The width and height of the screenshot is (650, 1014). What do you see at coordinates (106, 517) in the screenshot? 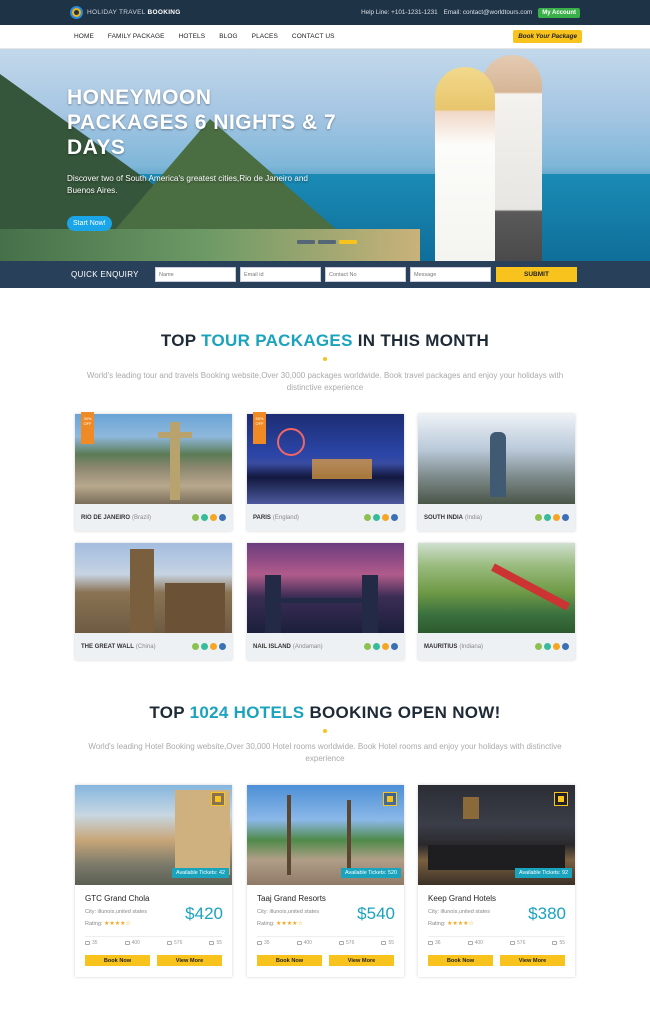
I see `package-place: RIO DE JANEIRO` at bounding box center [106, 517].